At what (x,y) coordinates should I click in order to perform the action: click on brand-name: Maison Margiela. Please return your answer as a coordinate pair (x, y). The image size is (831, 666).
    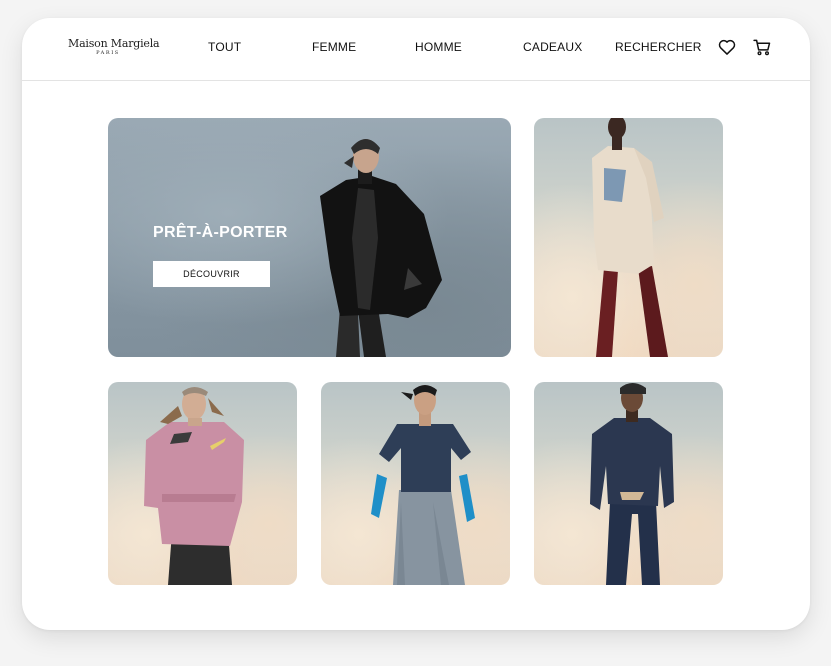
    Looking at the image, I should click on (114, 43).